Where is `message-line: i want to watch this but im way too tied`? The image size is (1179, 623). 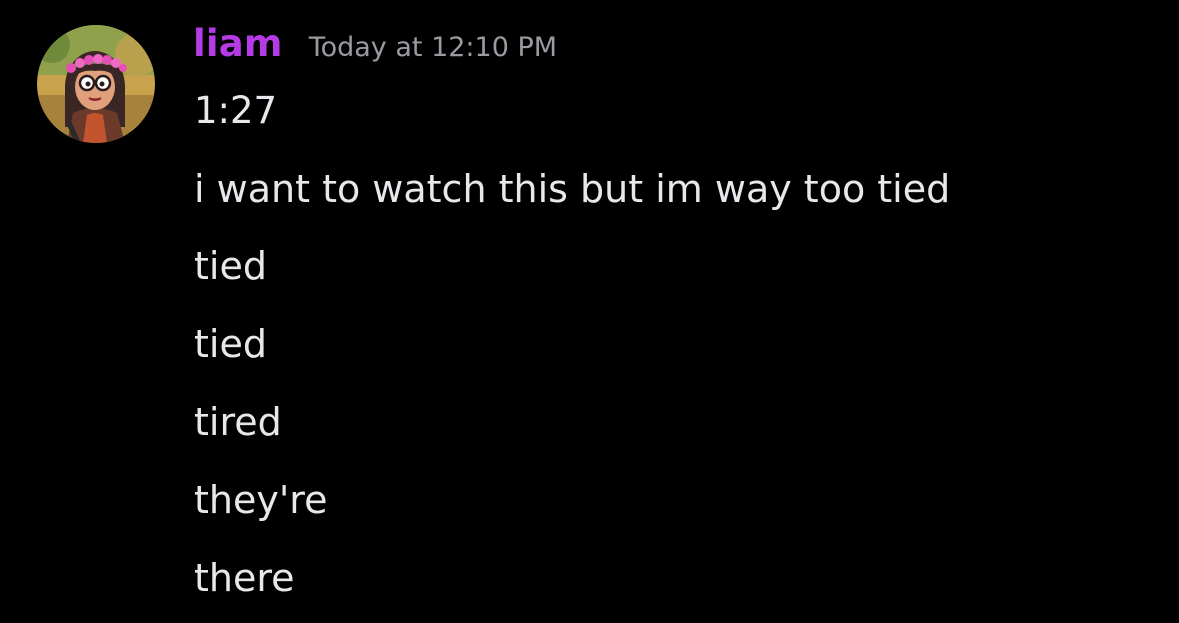 message-line: i want to watch this but im way too tied is located at coordinates (572, 189).